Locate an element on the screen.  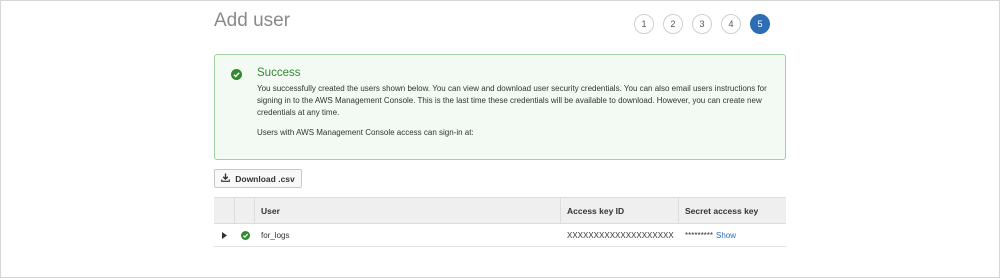
download-icon is located at coordinates (226, 178).